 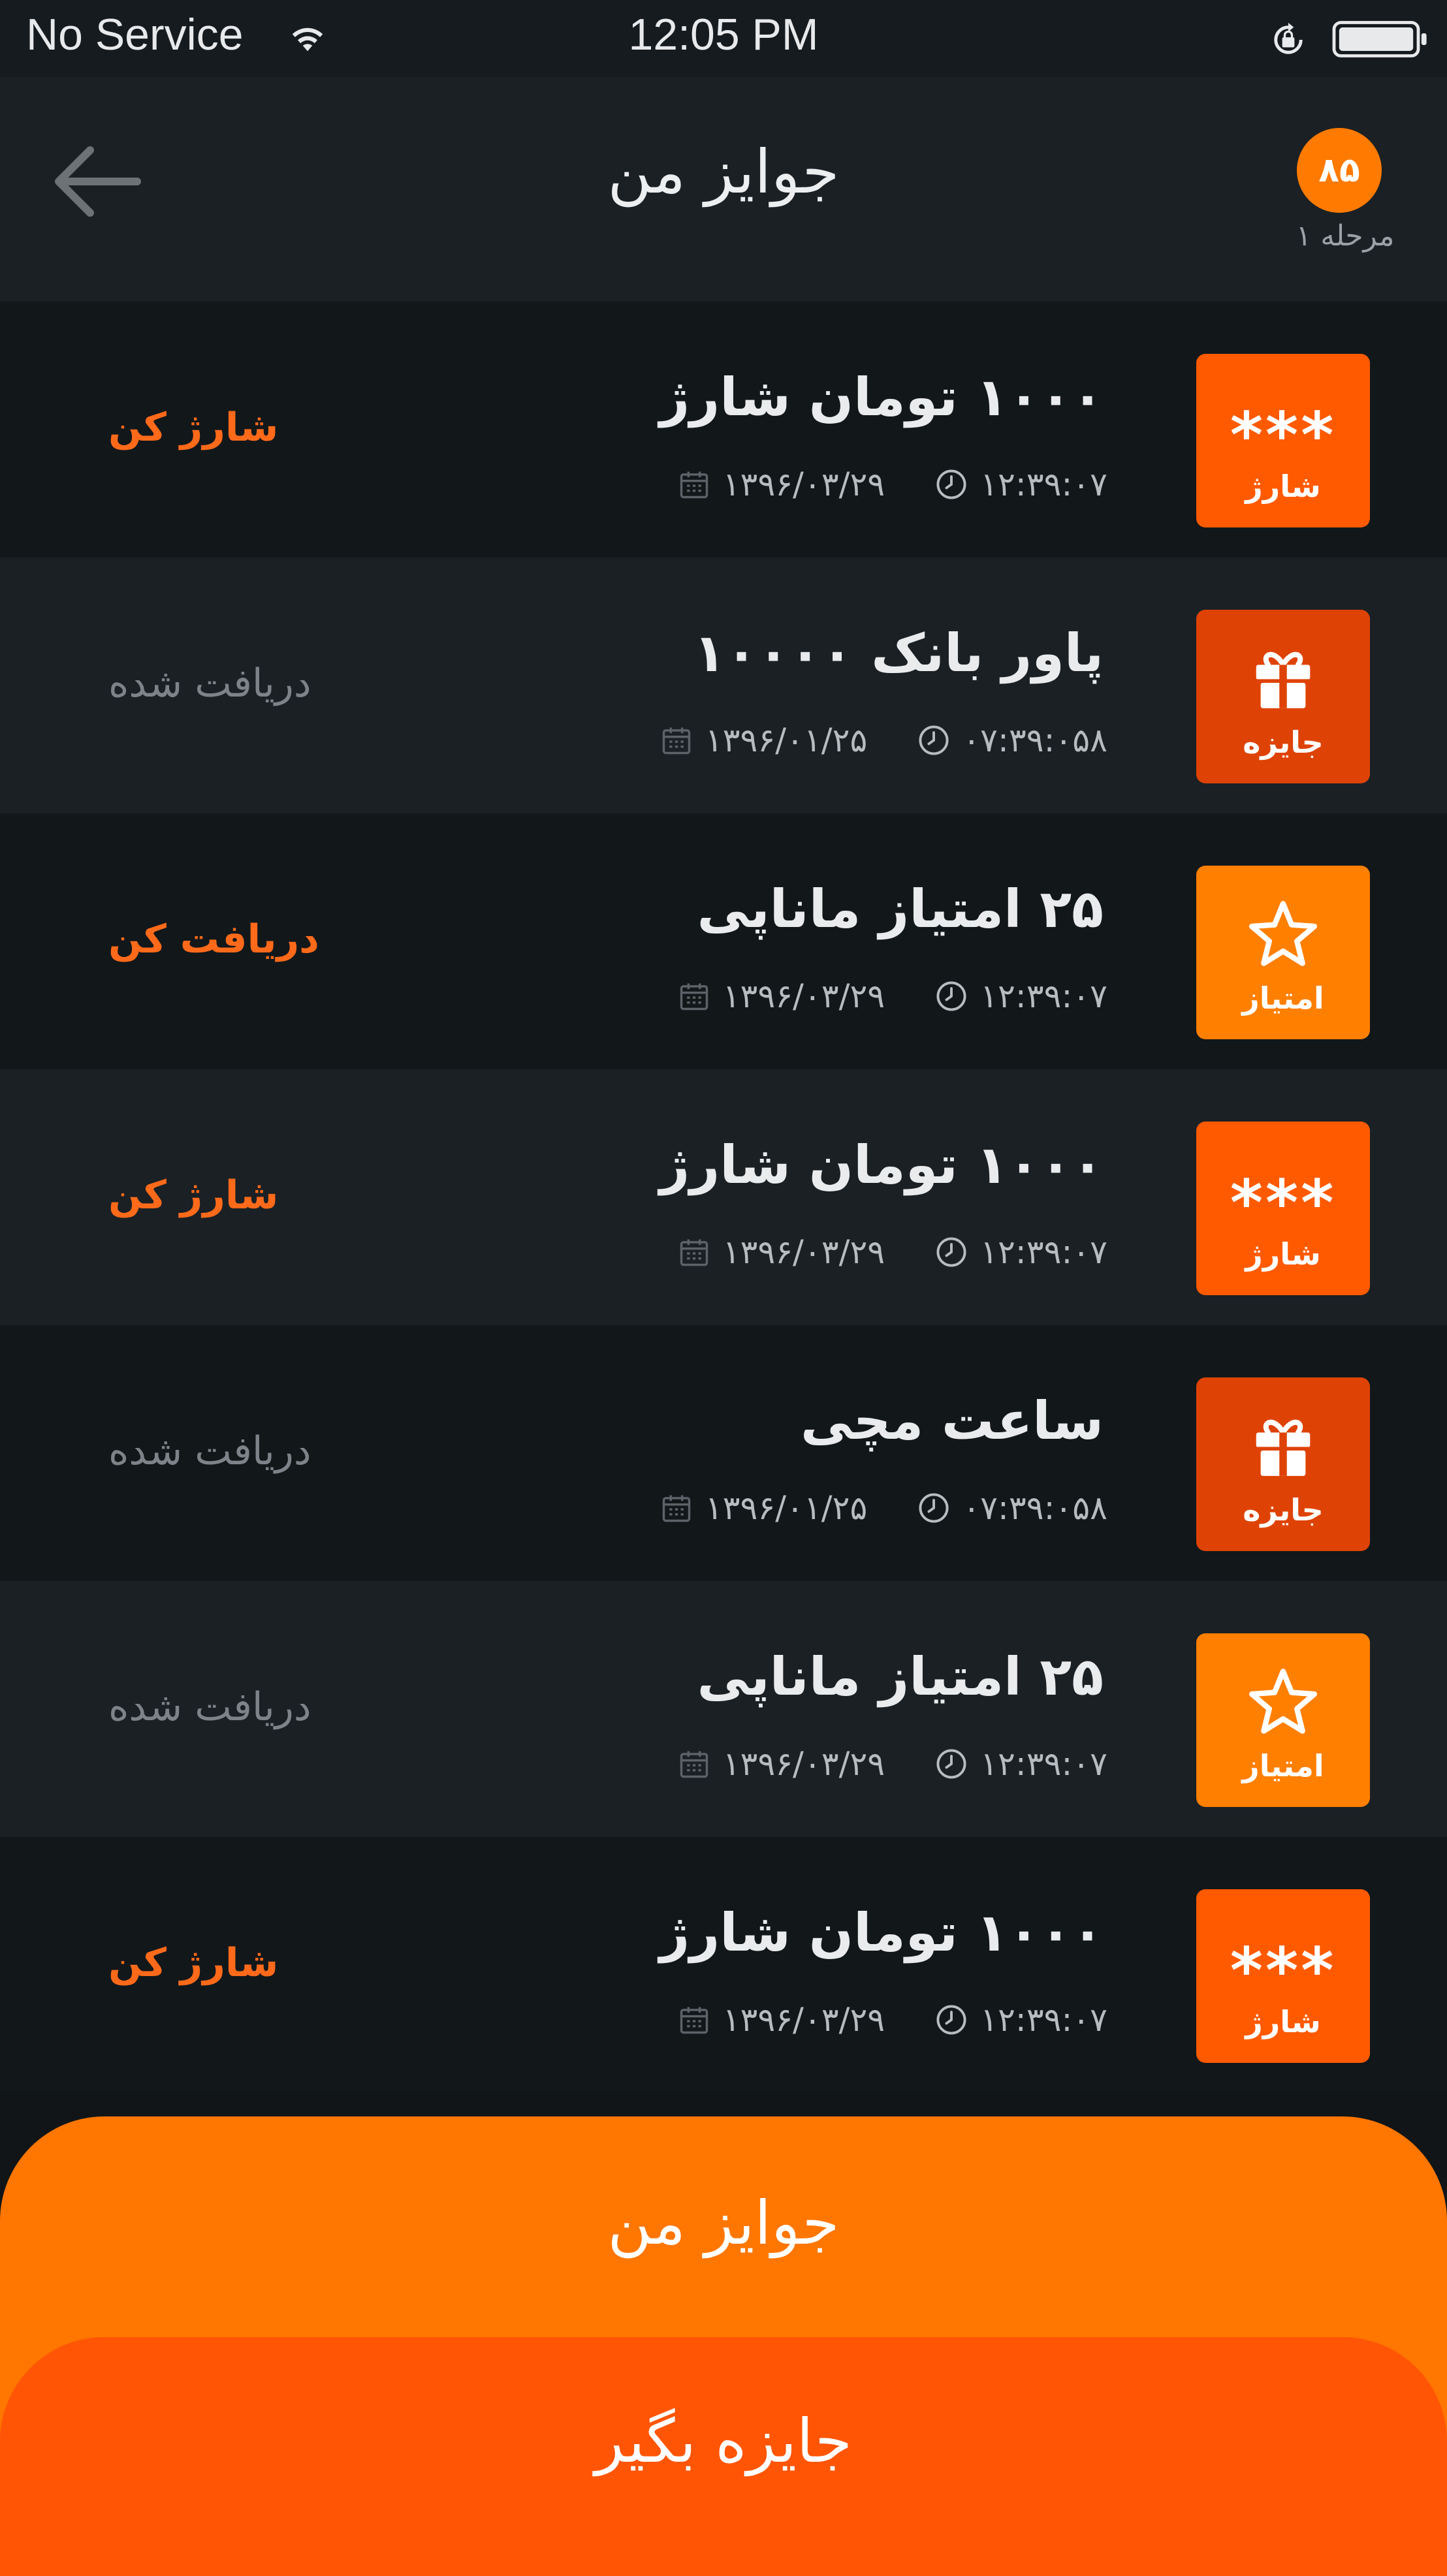 What do you see at coordinates (723, 2441) in the screenshot?
I see `get-prize-label: جایزه بگیر` at bounding box center [723, 2441].